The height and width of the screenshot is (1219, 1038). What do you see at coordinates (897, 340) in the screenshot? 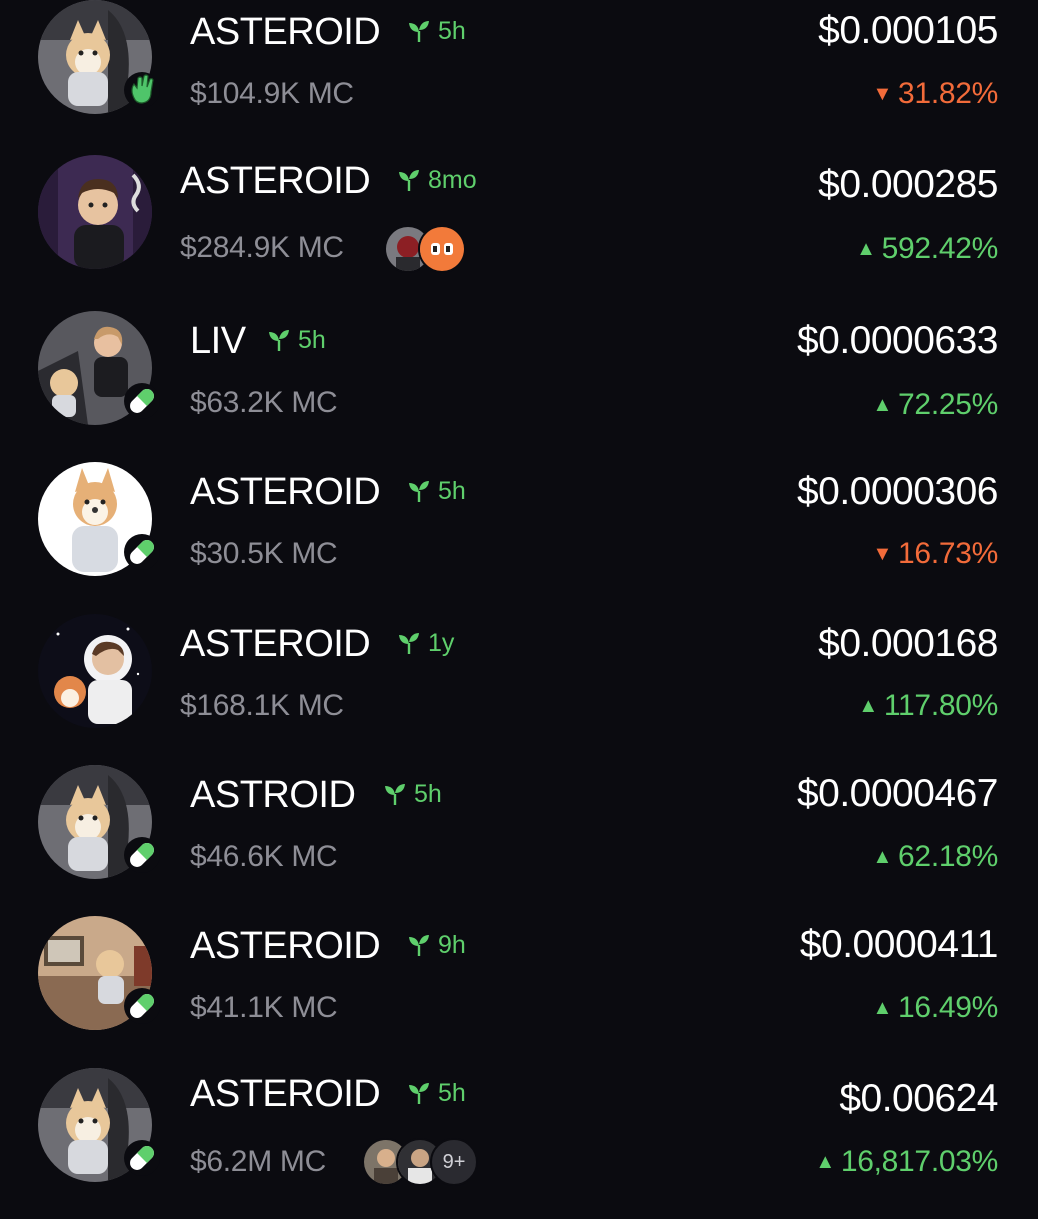
I see `token-price: $0.0000633` at bounding box center [897, 340].